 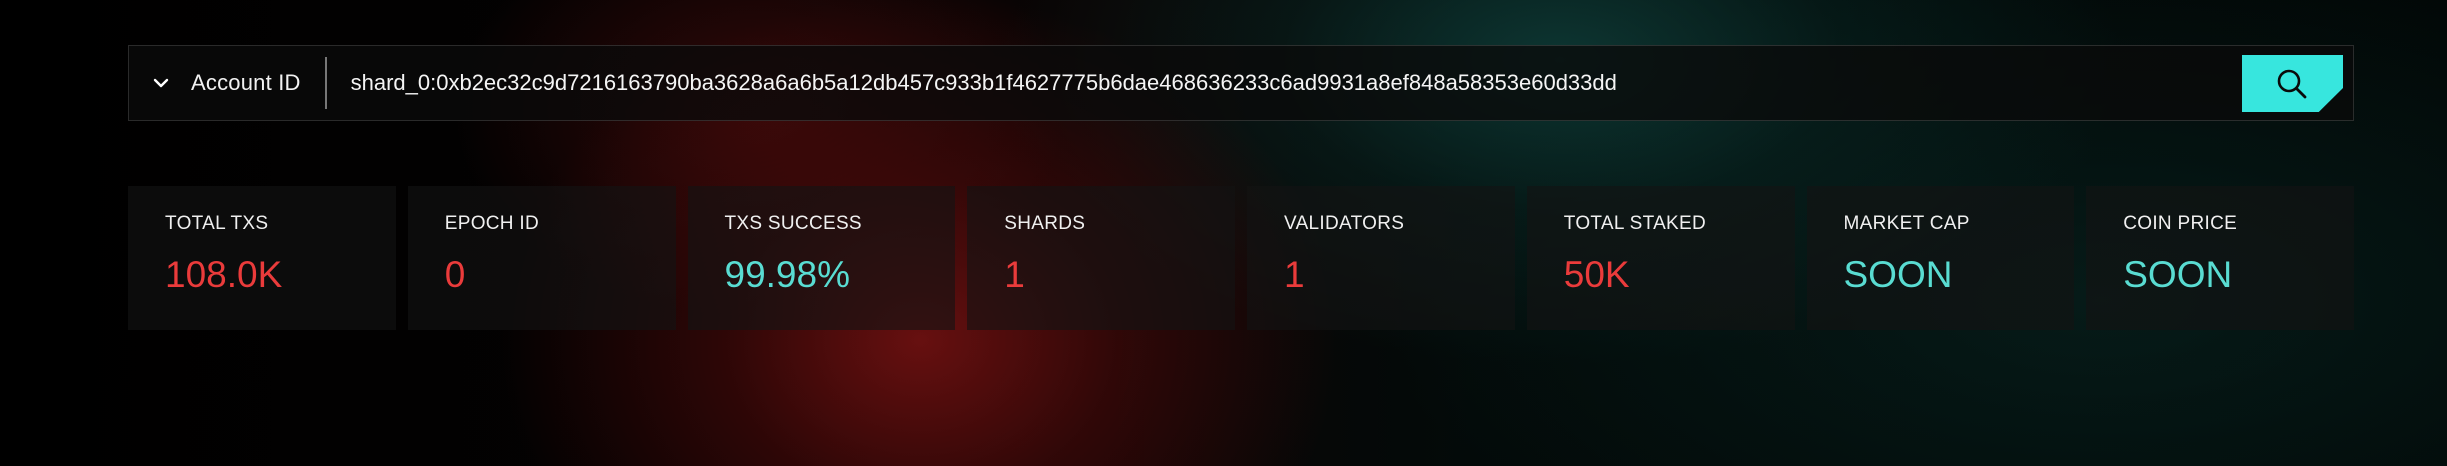 I want to click on stat-card-shards: SHARDS 1, so click(x=1101, y=258).